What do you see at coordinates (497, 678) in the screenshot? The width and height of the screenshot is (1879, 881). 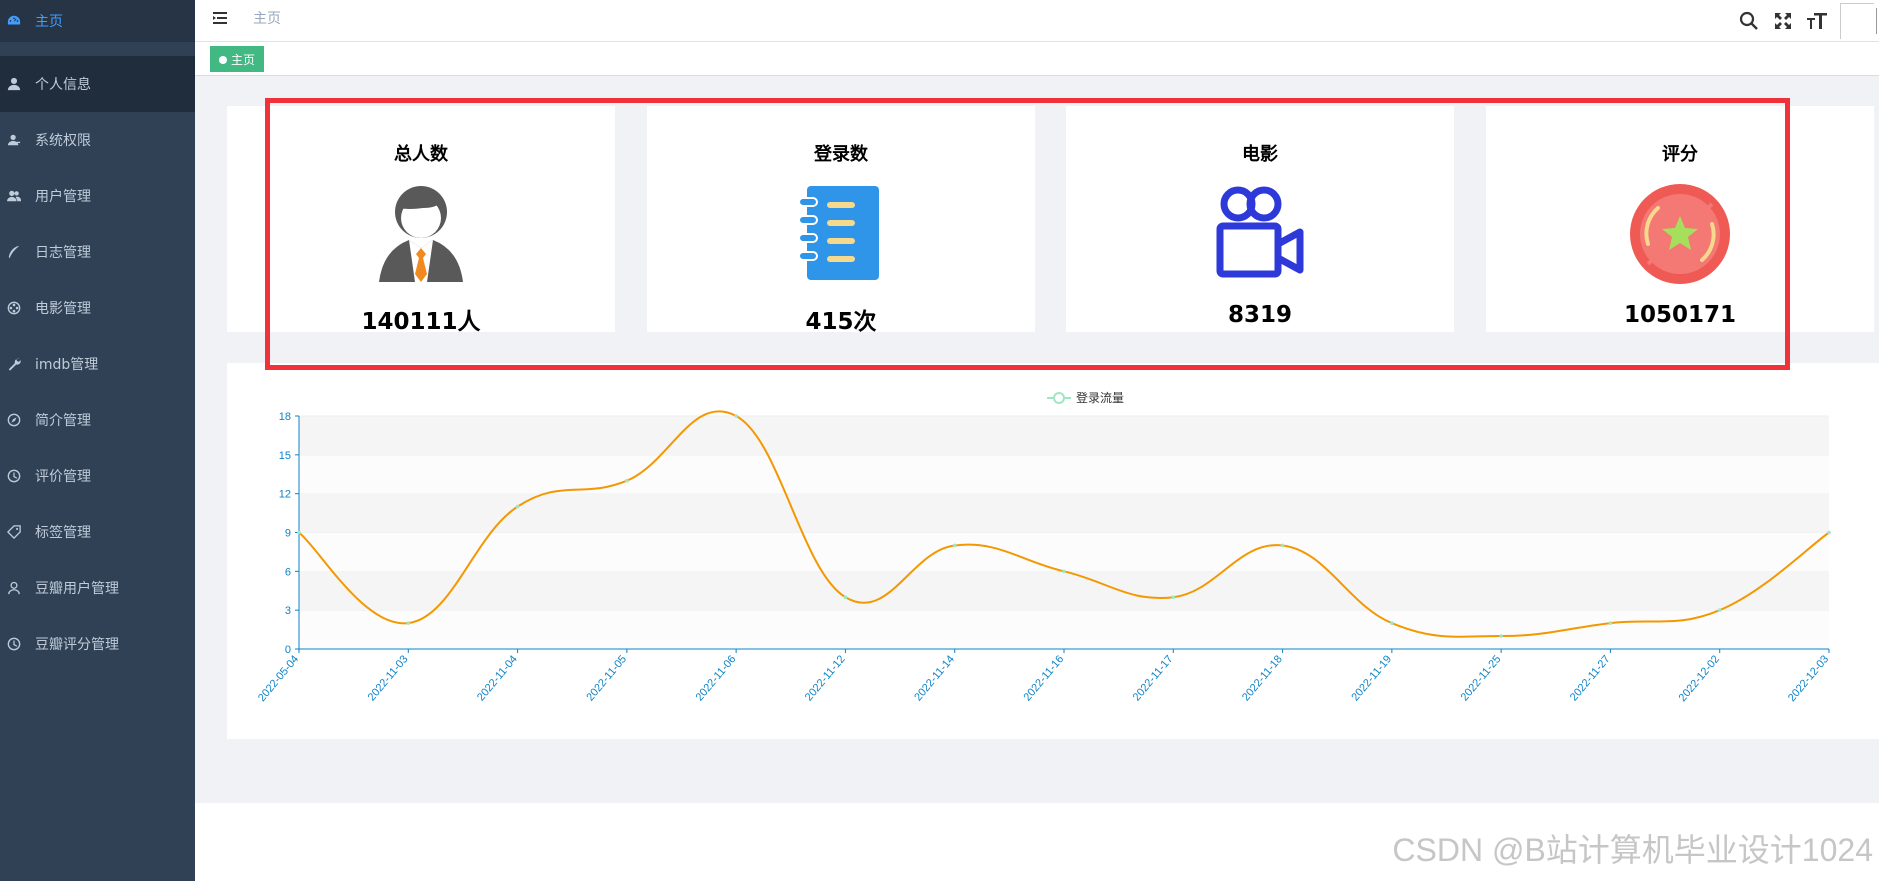 I see `x-tick-label: 2022-11-04` at bounding box center [497, 678].